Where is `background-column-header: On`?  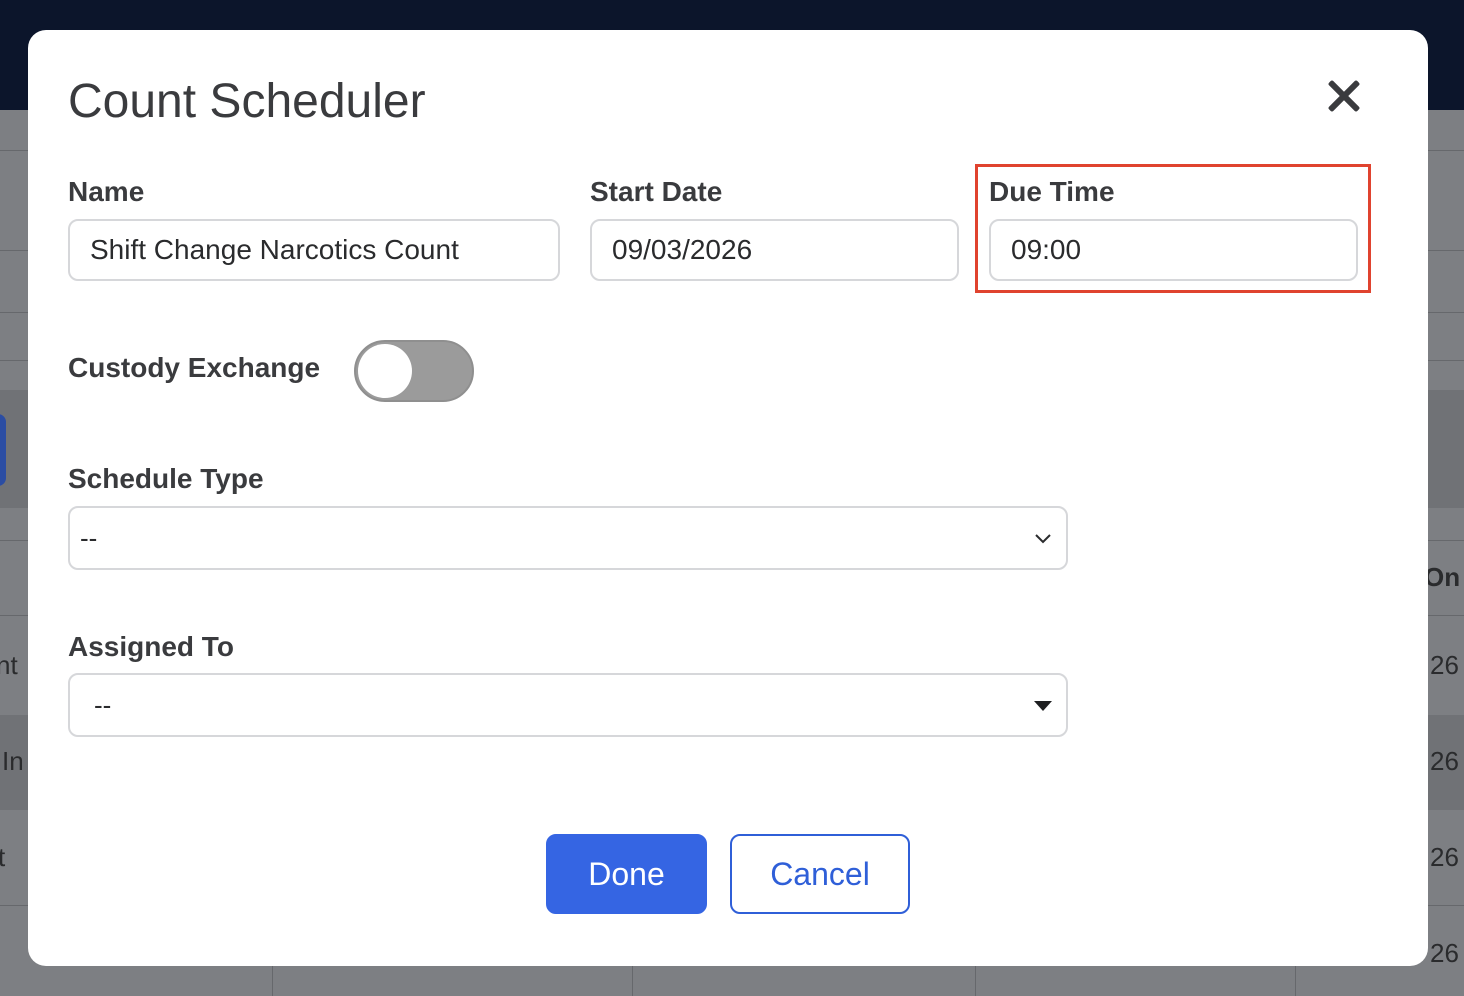
background-column-header: On is located at coordinates (1442, 577).